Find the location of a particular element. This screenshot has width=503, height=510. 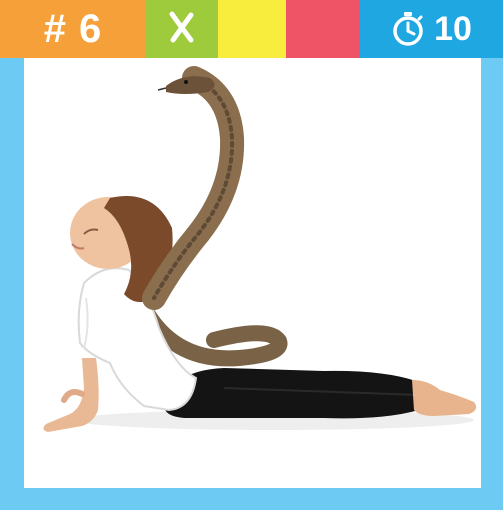

pose-number-badge: # 6 is located at coordinates (73, 29).